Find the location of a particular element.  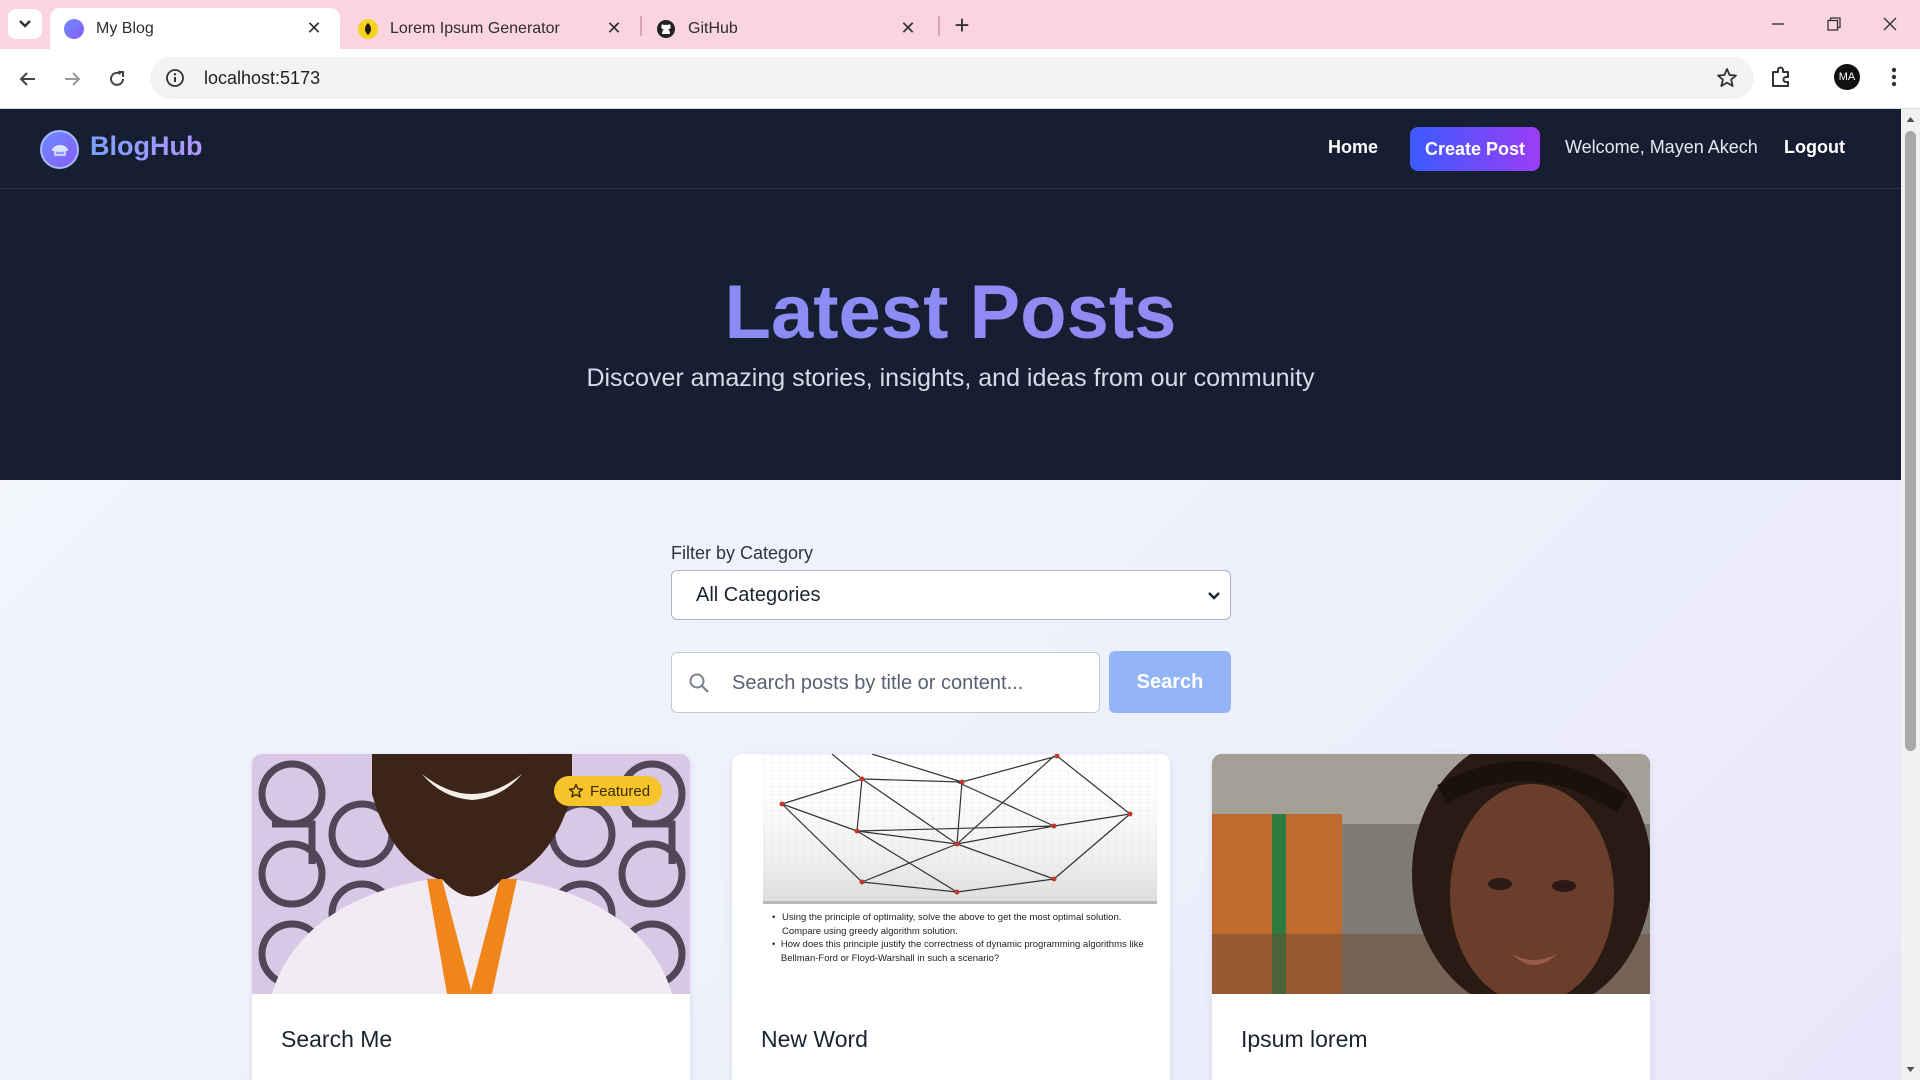

scroll-up-arrow-icon is located at coordinates (1910, 119).